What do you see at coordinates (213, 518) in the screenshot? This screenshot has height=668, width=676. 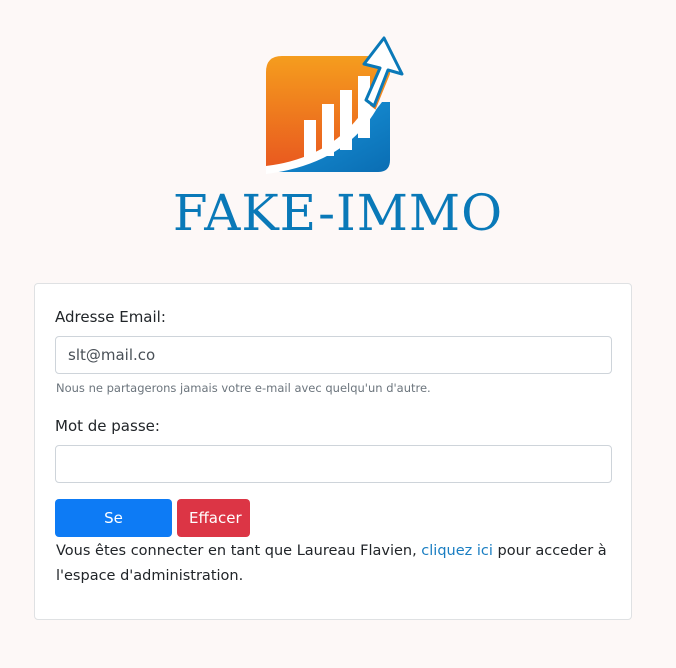 I see `clear-button: Effacer` at bounding box center [213, 518].